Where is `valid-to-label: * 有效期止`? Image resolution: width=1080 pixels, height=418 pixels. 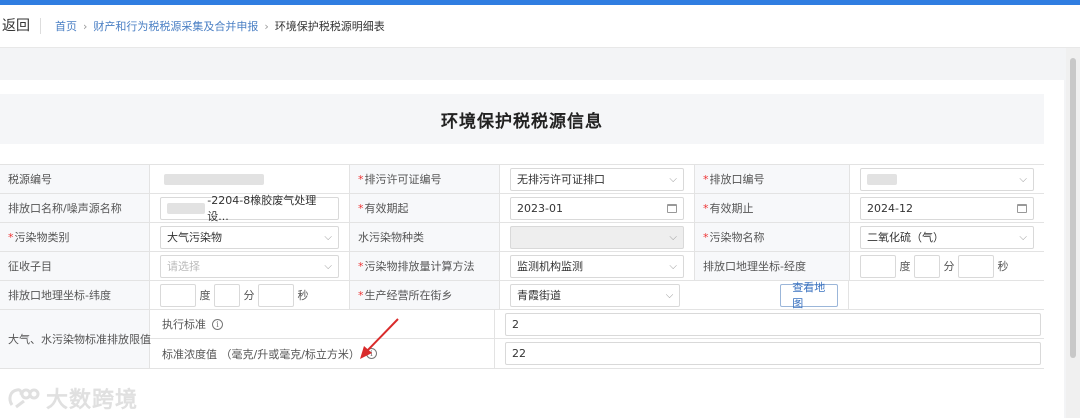 valid-to-label: * 有效期止 is located at coordinates (772, 208).